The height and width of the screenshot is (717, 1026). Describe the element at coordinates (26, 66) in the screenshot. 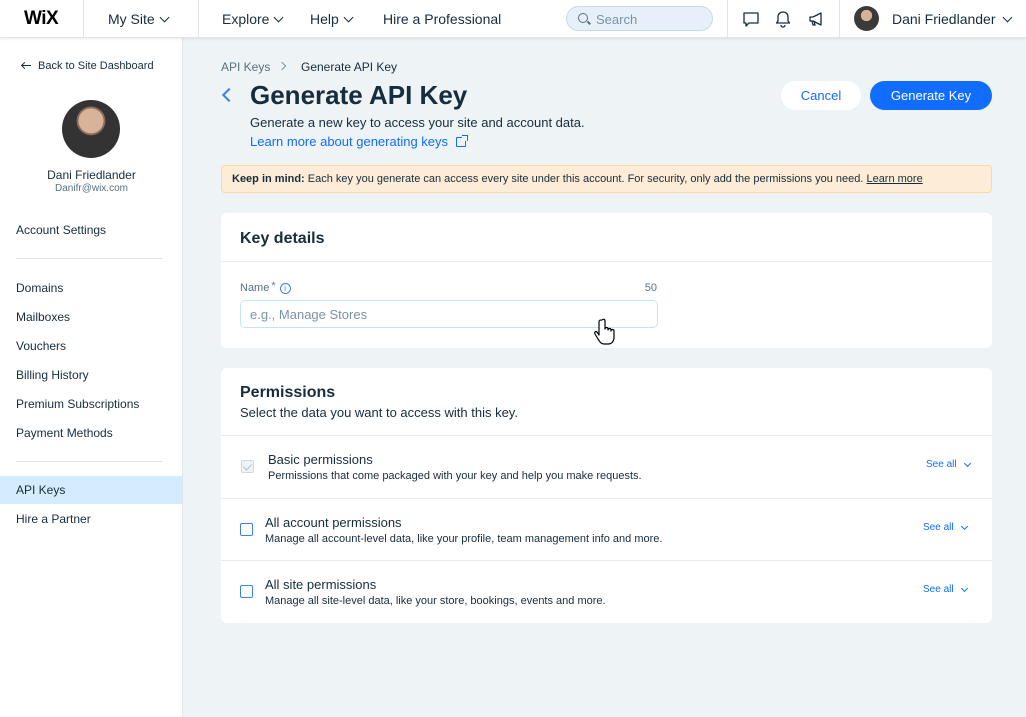

I see `arrow-left-icon` at that location.